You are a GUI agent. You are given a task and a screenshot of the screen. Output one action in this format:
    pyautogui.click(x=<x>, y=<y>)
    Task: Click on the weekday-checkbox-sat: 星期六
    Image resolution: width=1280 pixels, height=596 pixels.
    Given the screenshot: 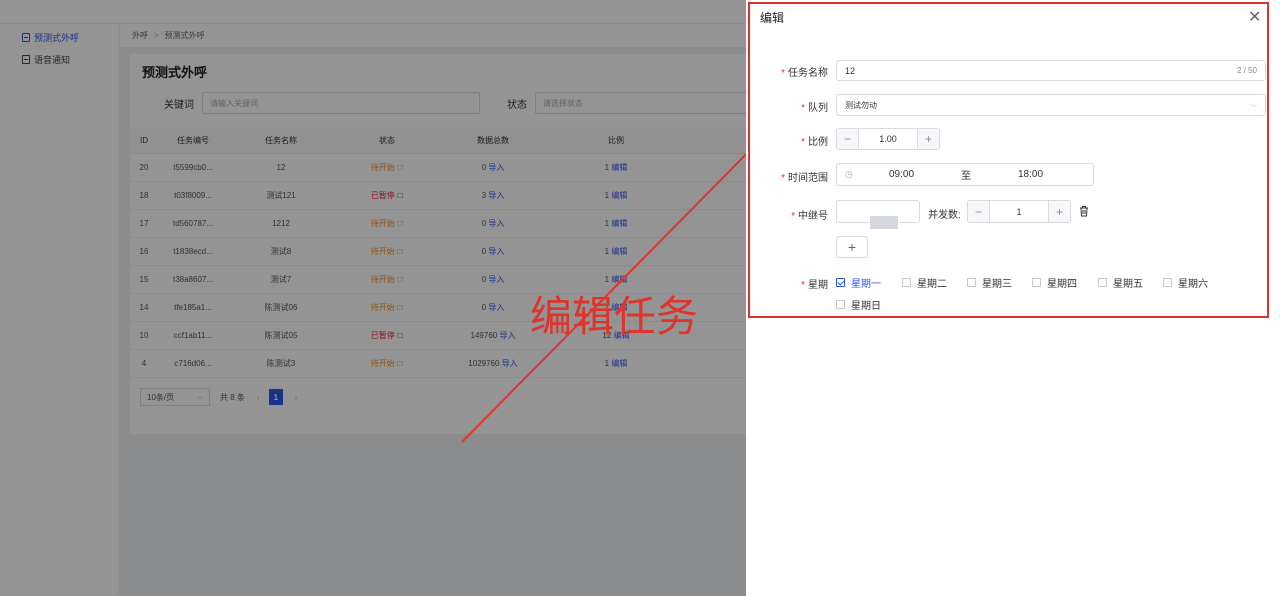 What is the action you would take?
    pyautogui.click(x=1185, y=282)
    